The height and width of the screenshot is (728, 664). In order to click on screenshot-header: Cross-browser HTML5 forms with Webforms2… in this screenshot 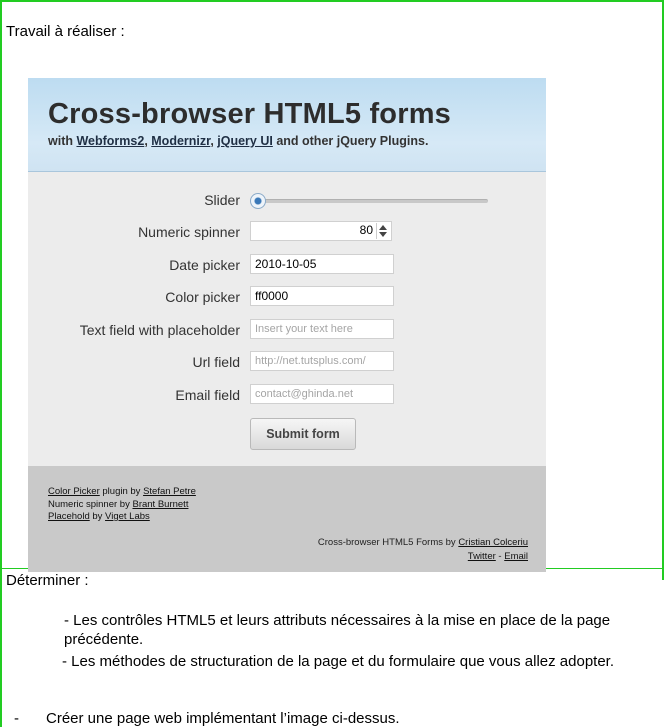, I will do `click(287, 125)`.